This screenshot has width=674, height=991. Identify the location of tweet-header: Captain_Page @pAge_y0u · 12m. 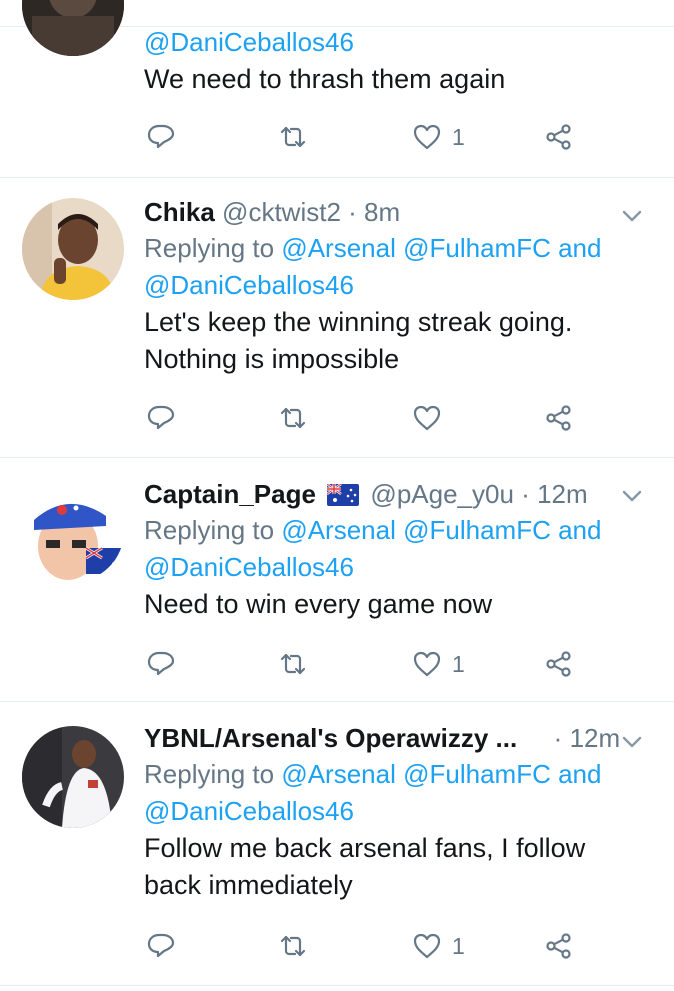
(389, 494).